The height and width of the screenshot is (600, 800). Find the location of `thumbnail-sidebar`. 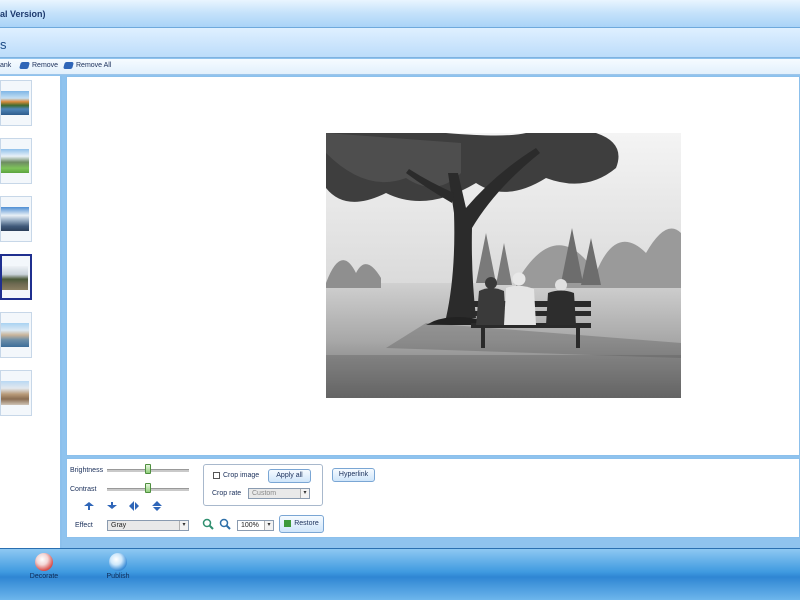

thumbnail-sidebar is located at coordinates (31, 313).